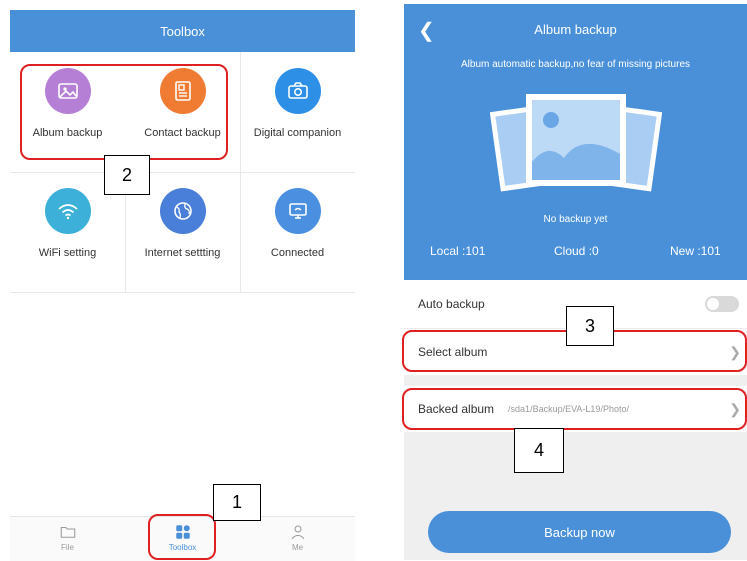  What do you see at coordinates (67, 532) in the screenshot?
I see `folder-icon` at bounding box center [67, 532].